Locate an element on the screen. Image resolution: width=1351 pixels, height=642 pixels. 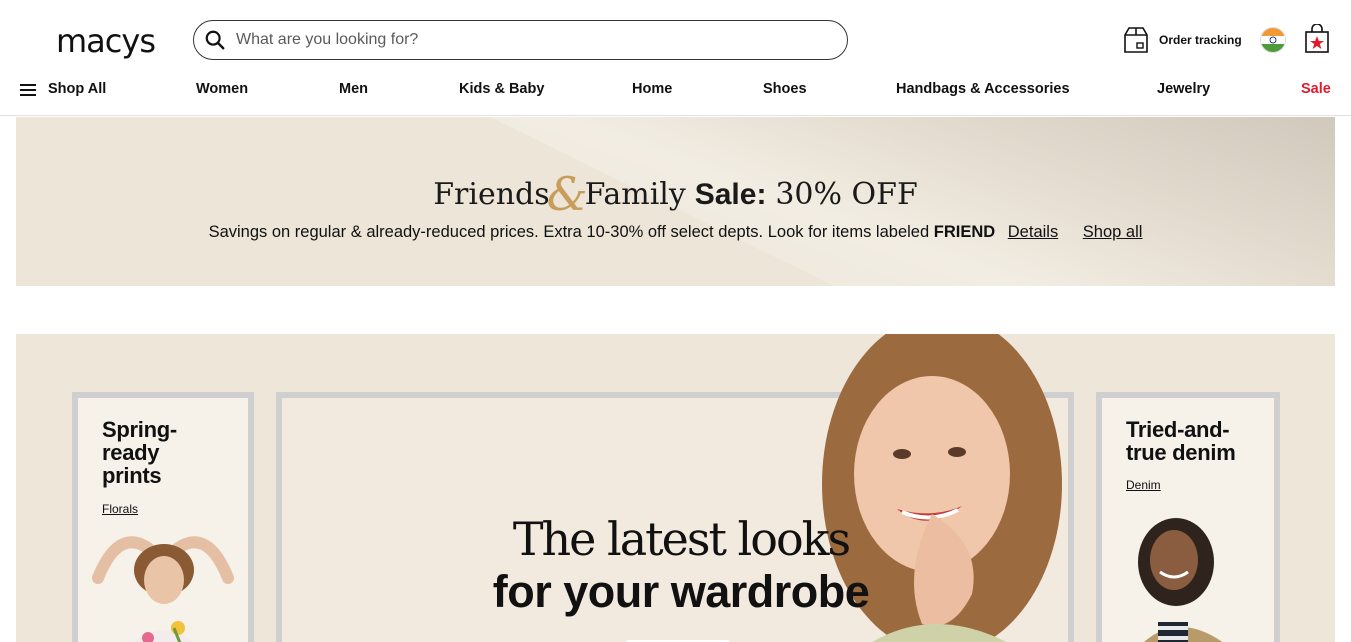
india-flag-icon is located at coordinates (1273, 40).